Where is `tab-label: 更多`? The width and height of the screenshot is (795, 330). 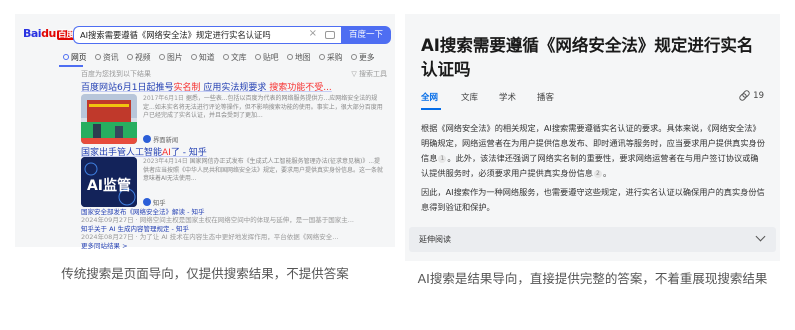
tab-label: 更多 is located at coordinates (367, 57).